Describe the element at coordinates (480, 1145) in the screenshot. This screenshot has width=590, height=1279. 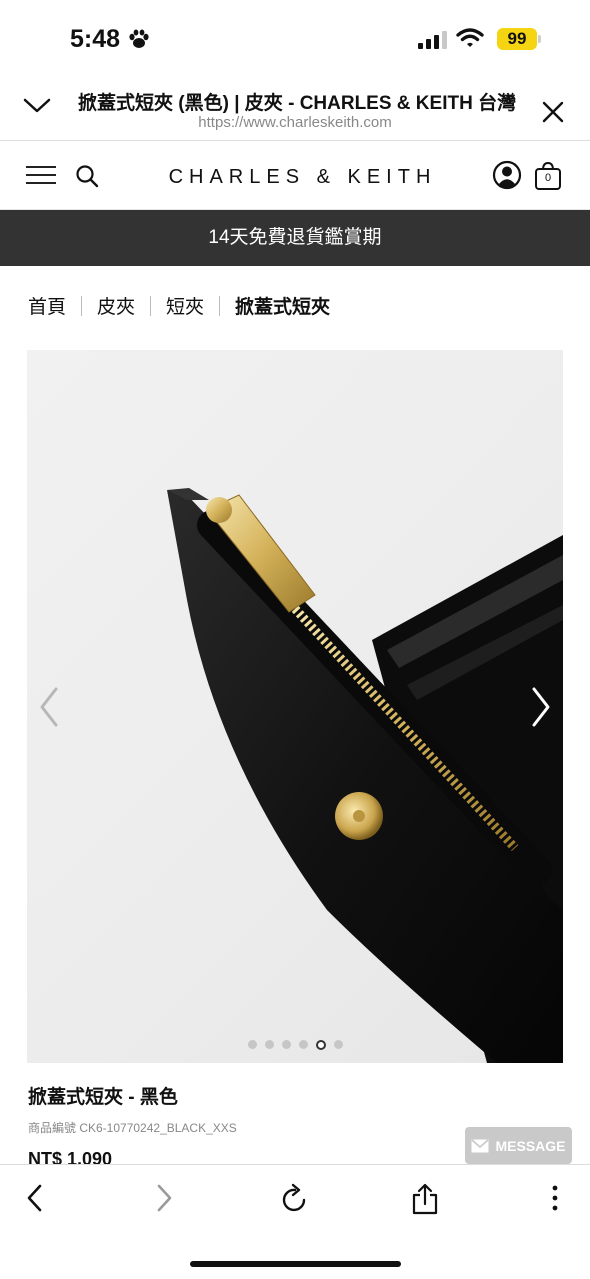
I see `mail-icon` at that location.